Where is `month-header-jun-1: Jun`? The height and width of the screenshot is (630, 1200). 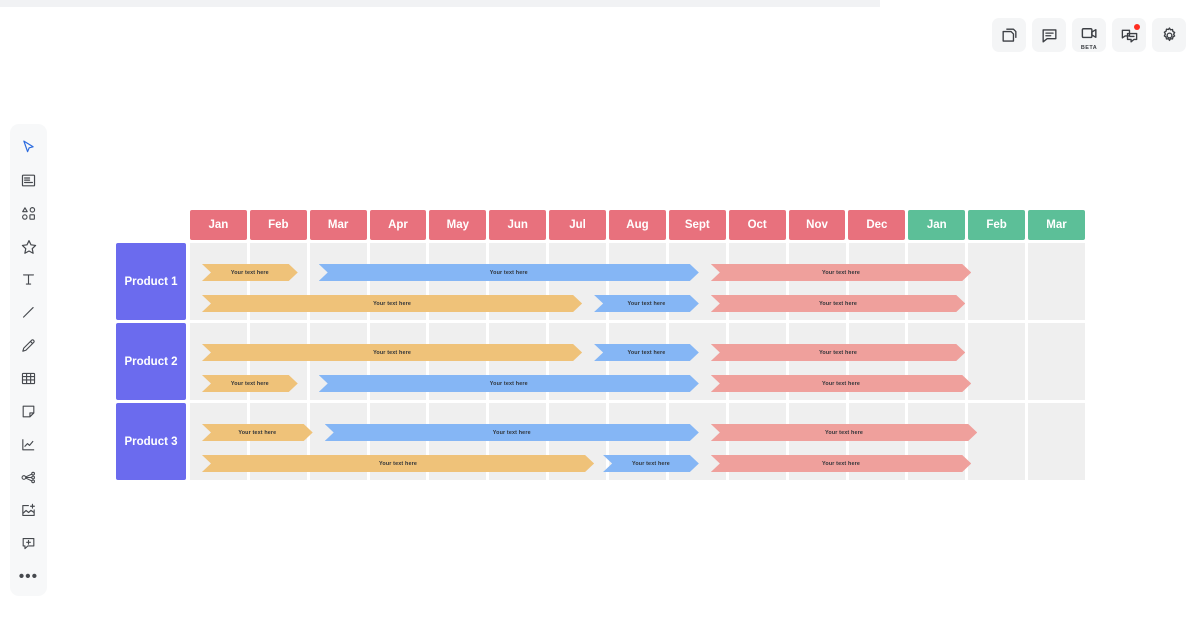
month-header-jun-1: Jun is located at coordinates (518, 225).